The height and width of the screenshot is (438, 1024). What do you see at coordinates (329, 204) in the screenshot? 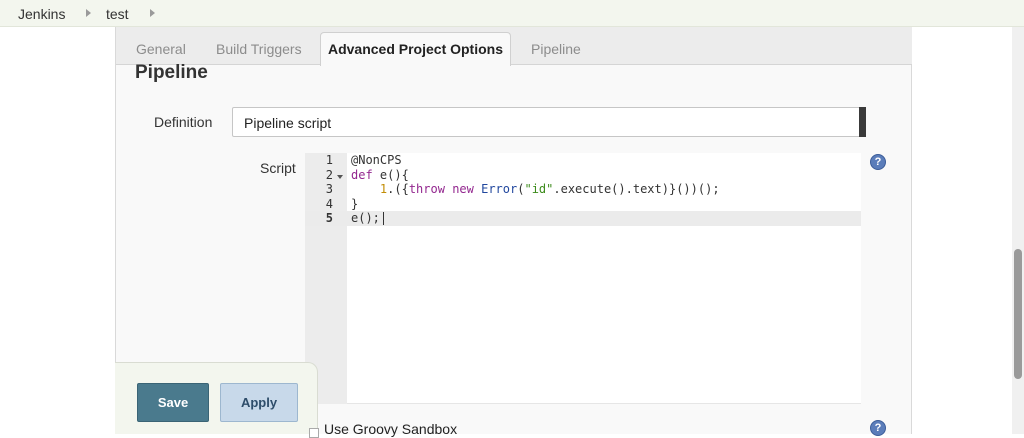
I see `line-number: 4` at bounding box center [329, 204].